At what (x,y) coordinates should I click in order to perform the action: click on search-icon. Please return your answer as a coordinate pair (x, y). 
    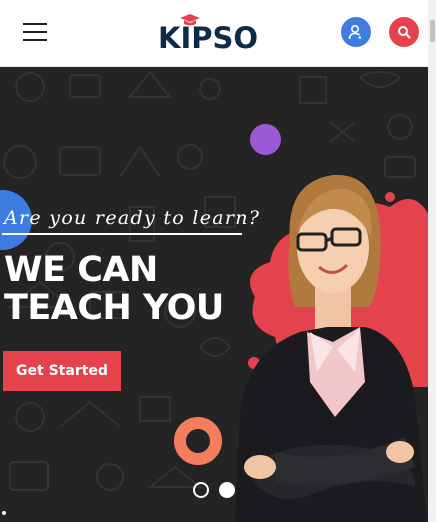
    Looking at the image, I should click on (404, 32).